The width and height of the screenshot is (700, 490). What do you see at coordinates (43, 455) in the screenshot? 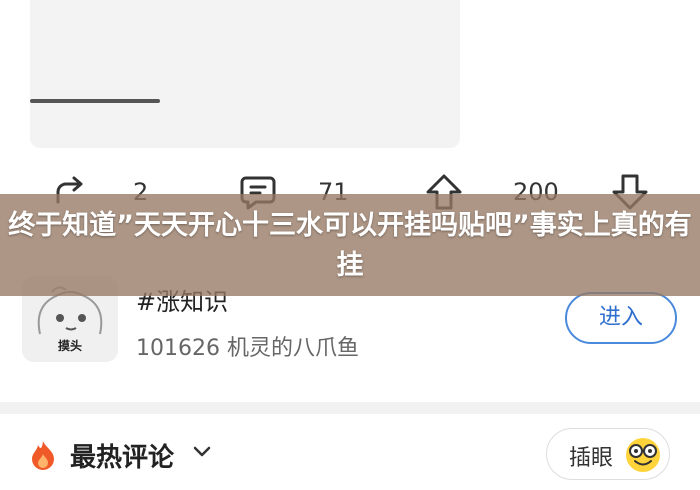
I see `fire-icon` at bounding box center [43, 455].